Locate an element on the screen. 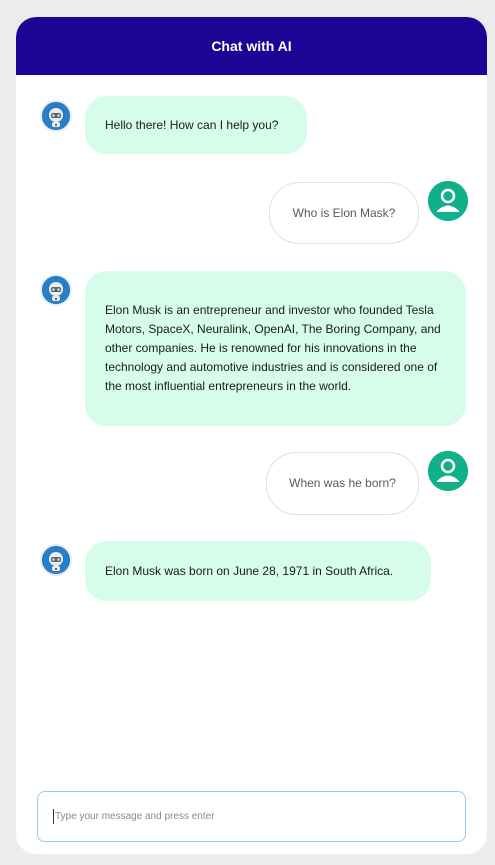 The image size is (495, 865). bot-message: Hello there! How can I help you? is located at coordinates (196, 125).